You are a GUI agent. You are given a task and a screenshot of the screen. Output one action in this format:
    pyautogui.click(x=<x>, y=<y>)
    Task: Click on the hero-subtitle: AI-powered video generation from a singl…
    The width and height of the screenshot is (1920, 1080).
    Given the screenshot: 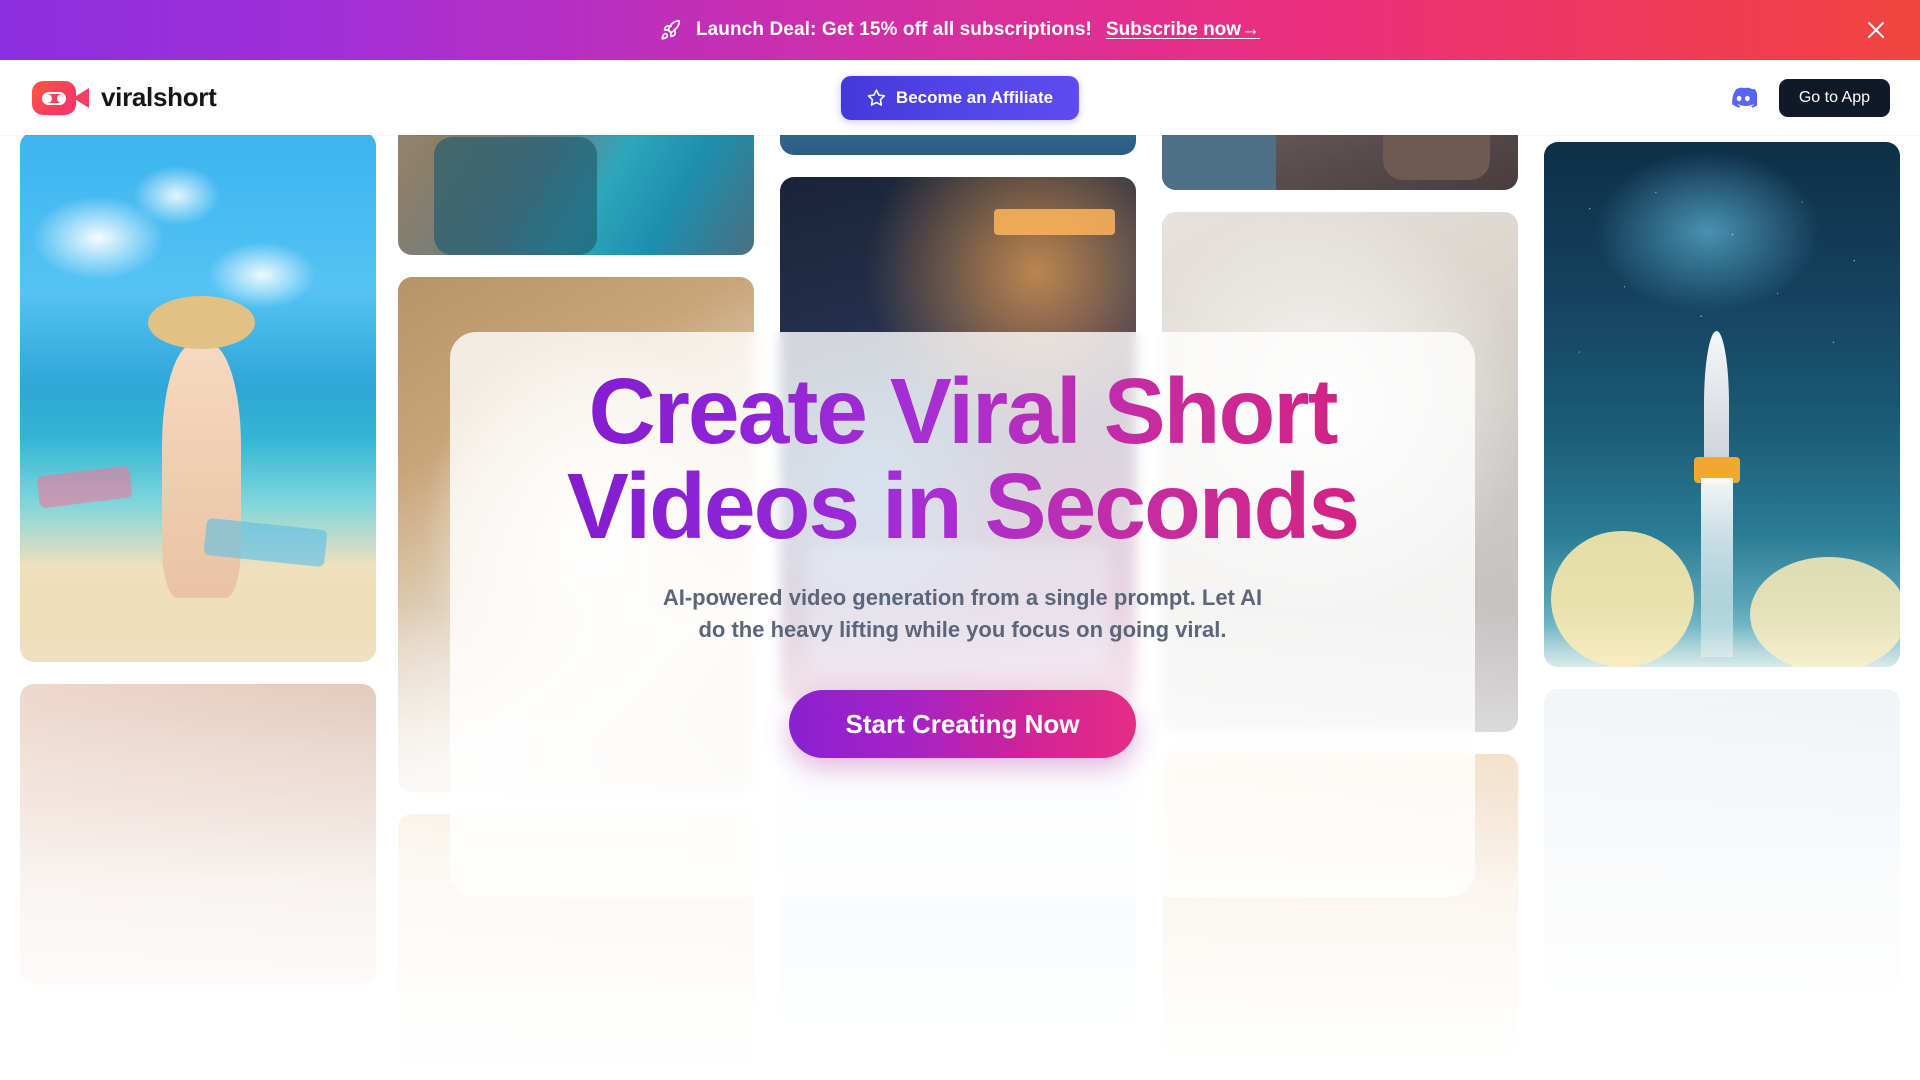 What is the action you would take?
    pyautogui.click(x=962, y=613)
    